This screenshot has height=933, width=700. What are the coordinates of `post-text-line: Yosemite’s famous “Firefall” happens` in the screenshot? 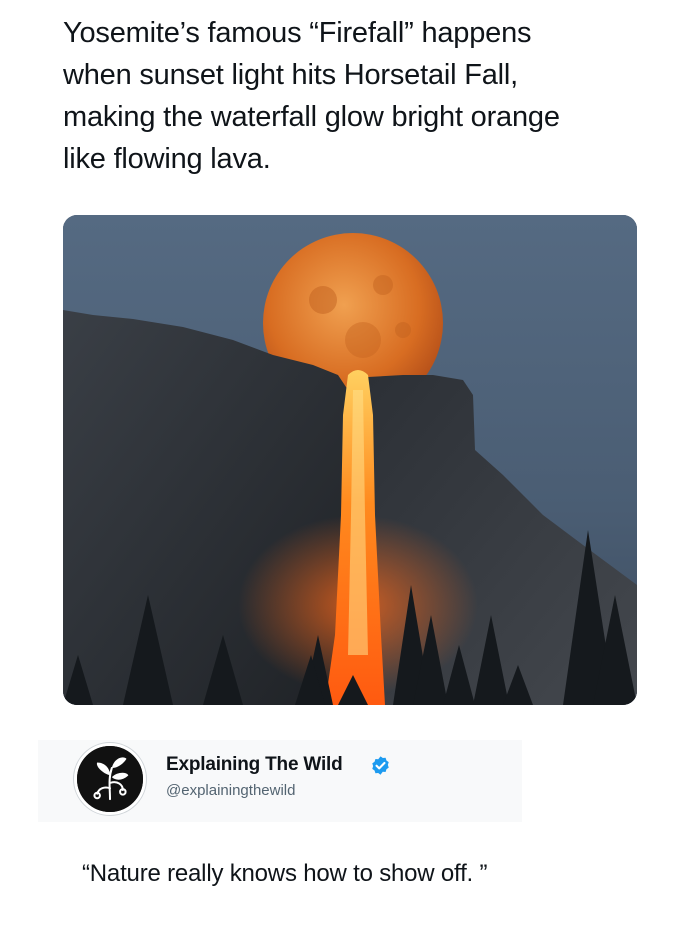 It's located at (297, 33).